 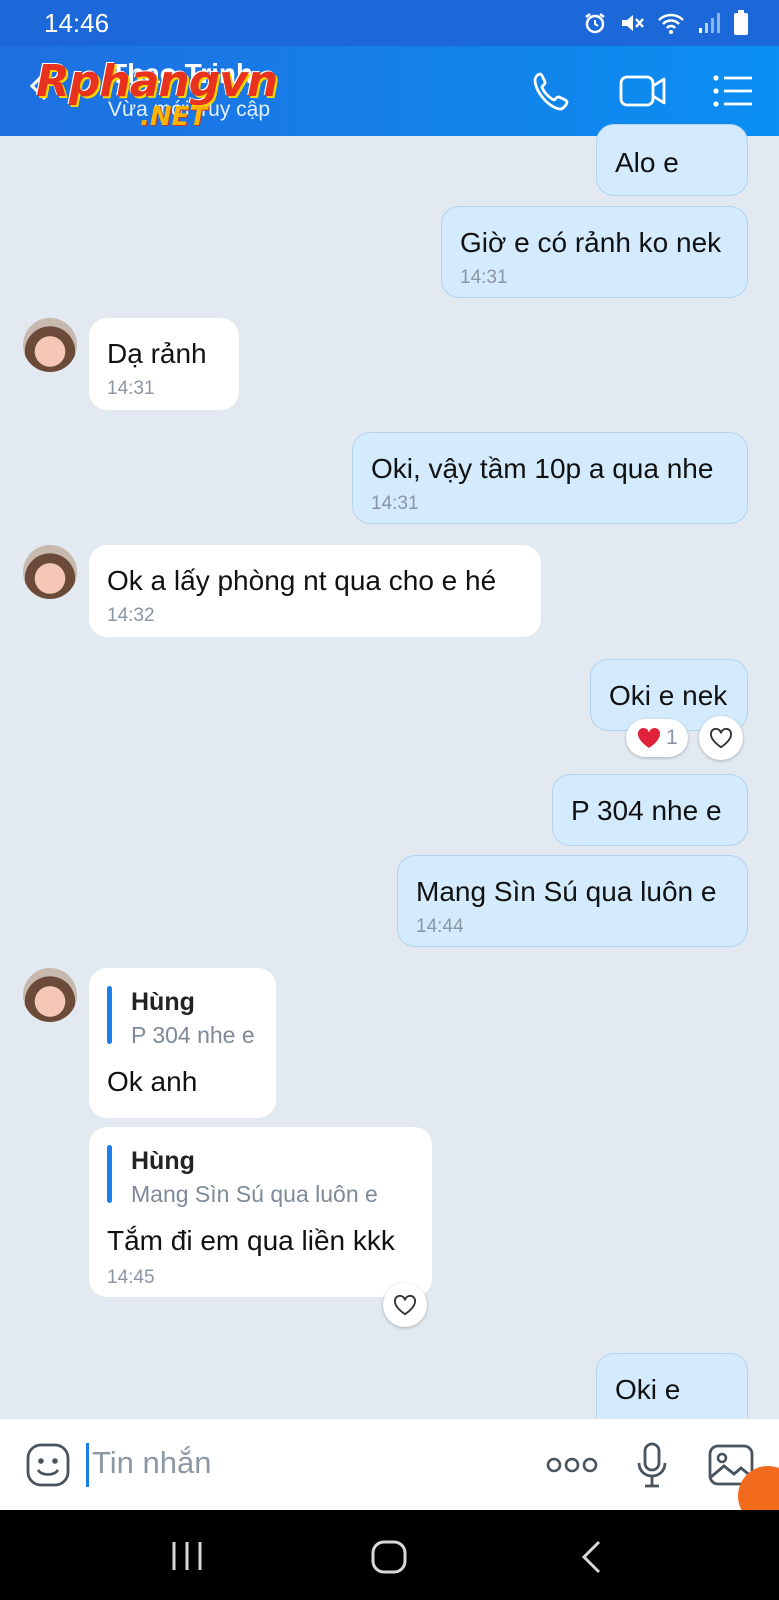 What do you see at coordinates (77, 23) in the screenshot?
I see `status-time: 14:46` at bounding box center [77, 23].